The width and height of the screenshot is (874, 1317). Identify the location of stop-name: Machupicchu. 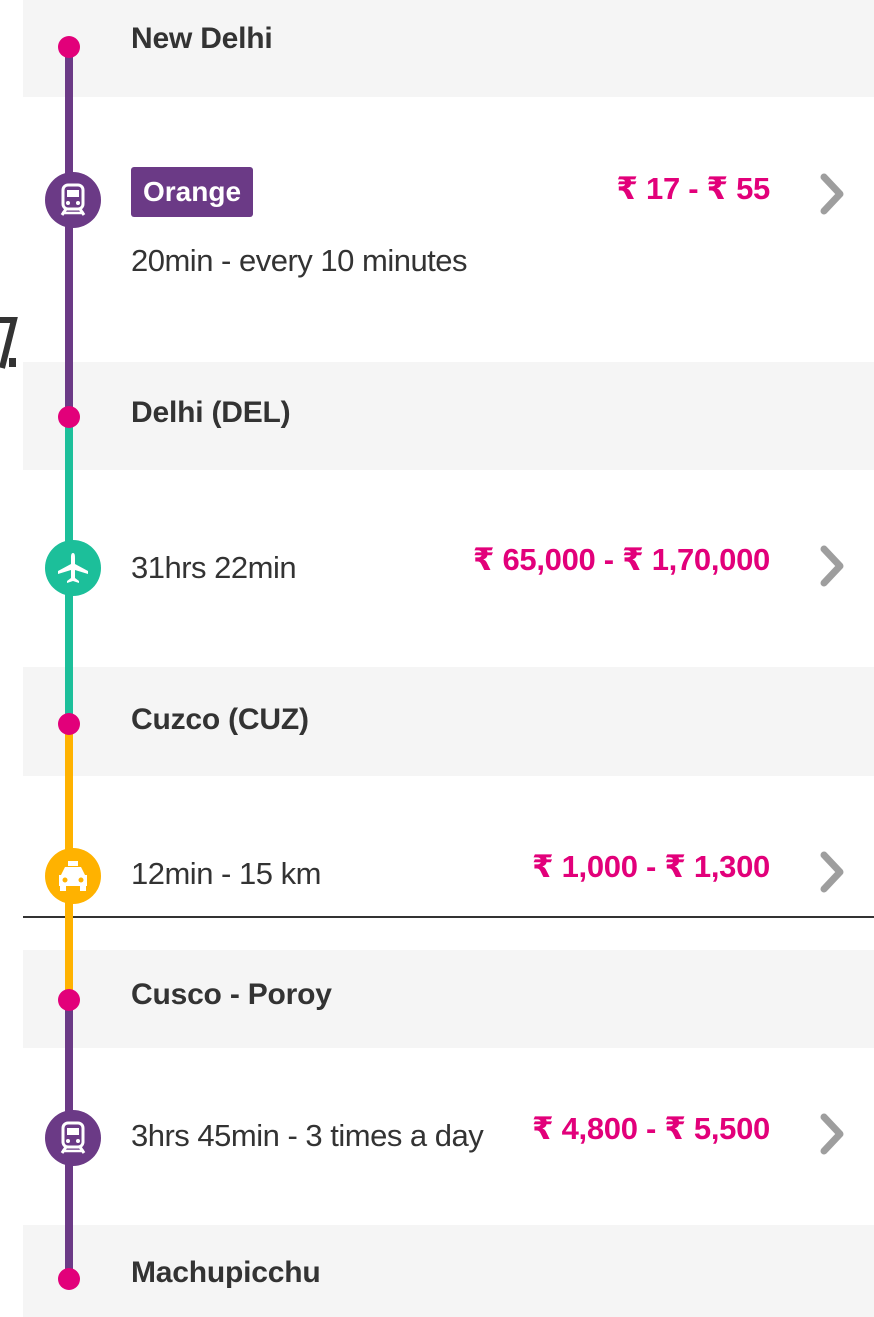
(226, 1272).